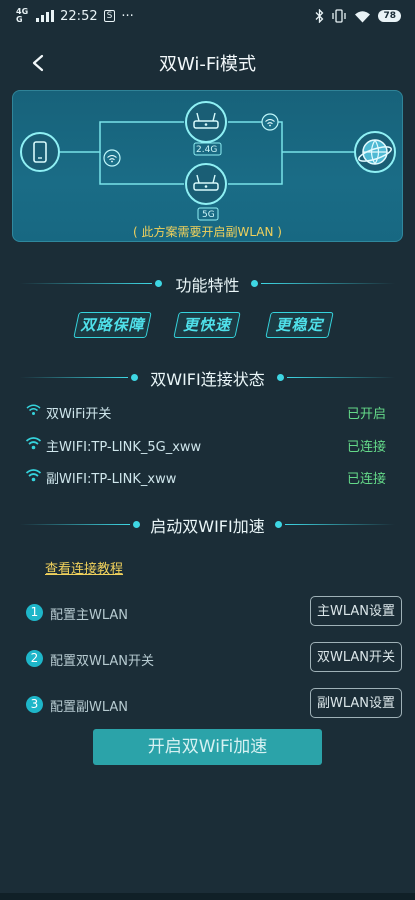  What do you see at coordinates (206, 445) in the screenshot?
I see `status-row-main-wifi: 主WIFI:TP-LINK_5G_xww 已连接` at bounding box center [206, 445].